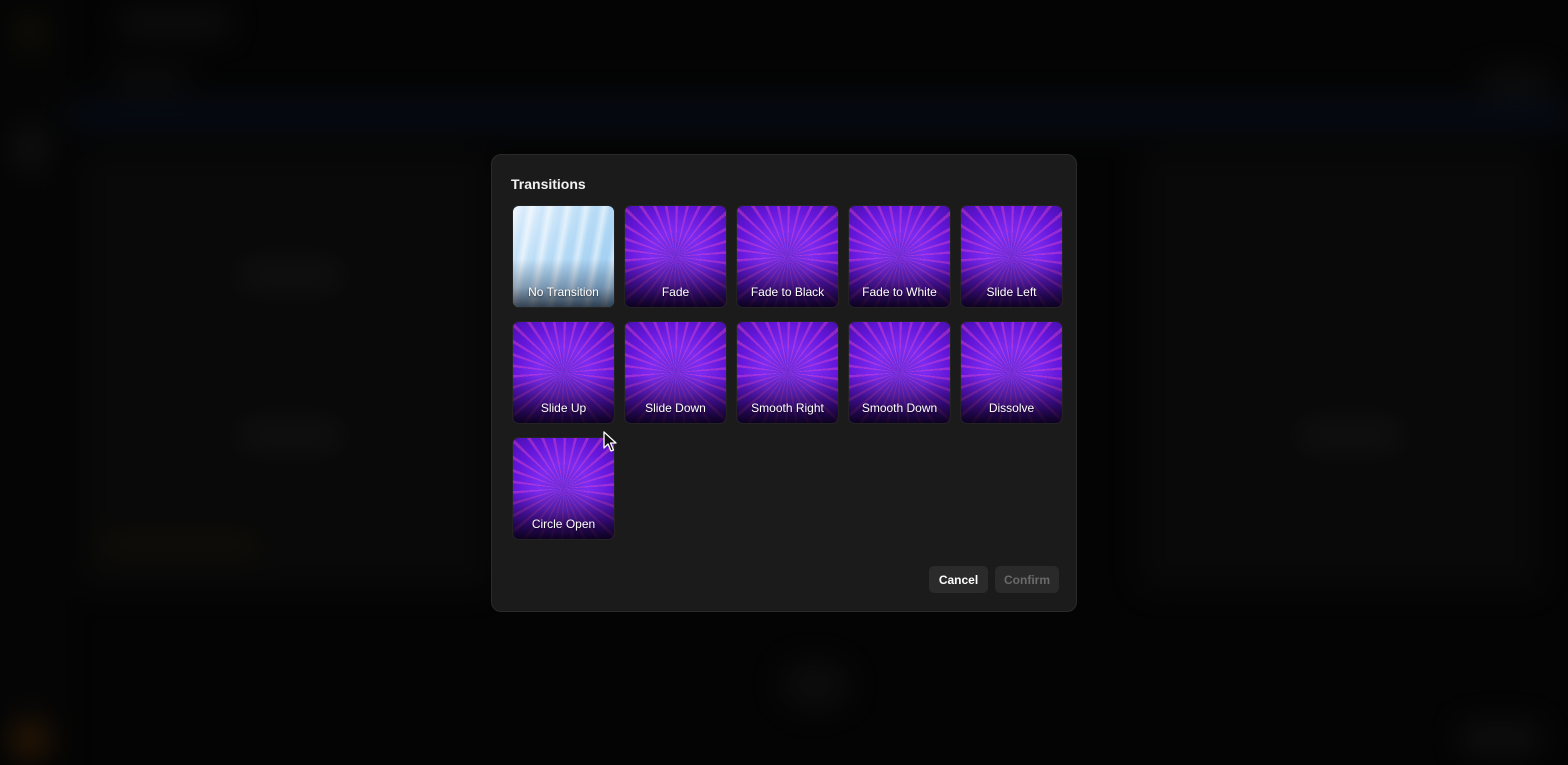 The image size is (1568, 765). What do you see at coordinates (563, 256) in the screenshot?
I see `transition-no-transition: No Transition` at bounding box center [563, 256].